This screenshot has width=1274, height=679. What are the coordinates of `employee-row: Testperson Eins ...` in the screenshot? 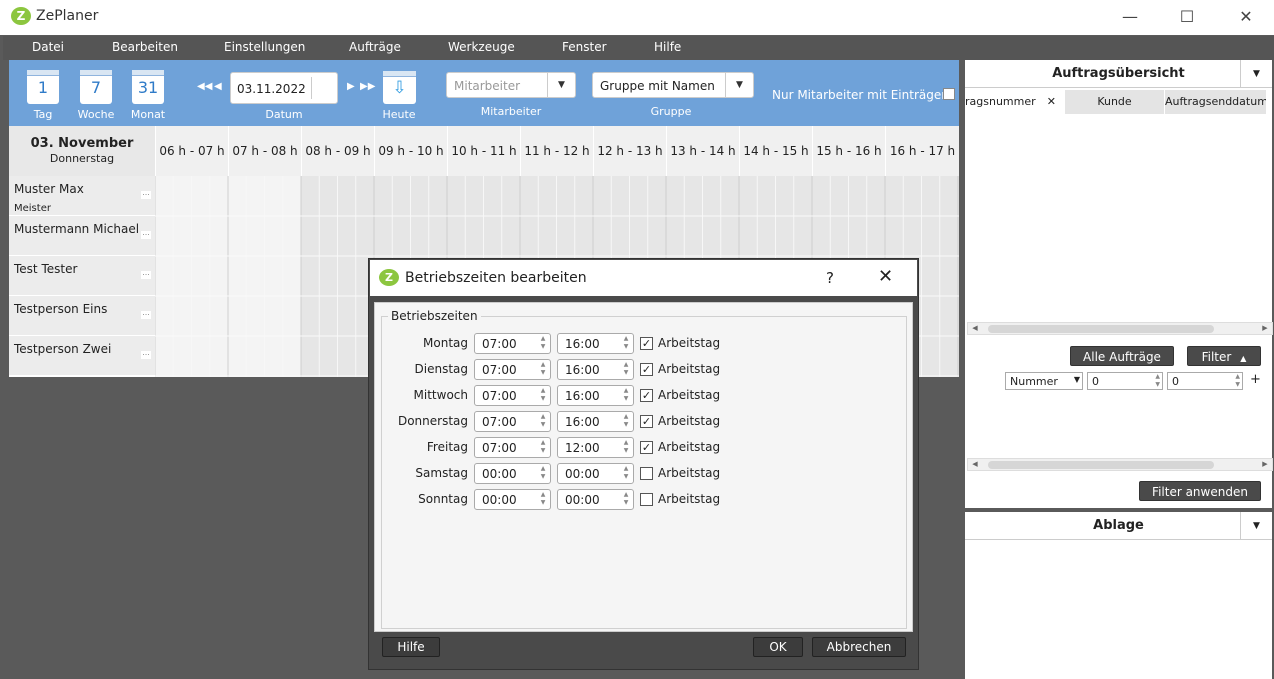 It's located at (82, 316).